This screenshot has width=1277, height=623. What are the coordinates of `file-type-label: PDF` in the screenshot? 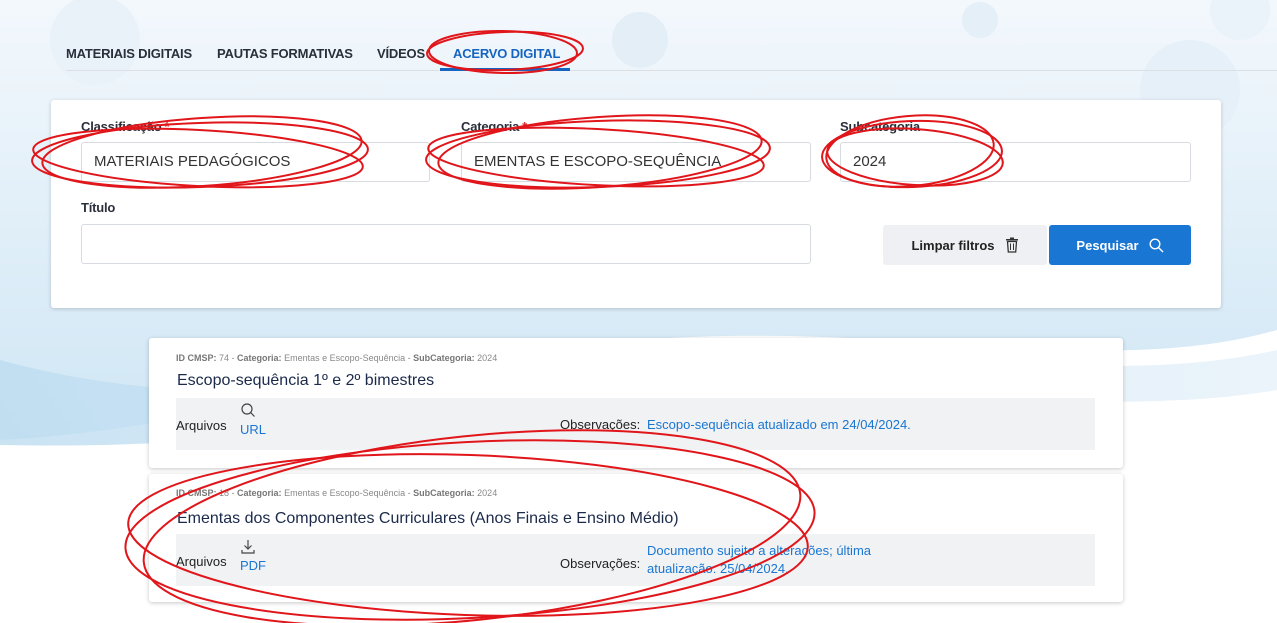 It's located at (253, 565).